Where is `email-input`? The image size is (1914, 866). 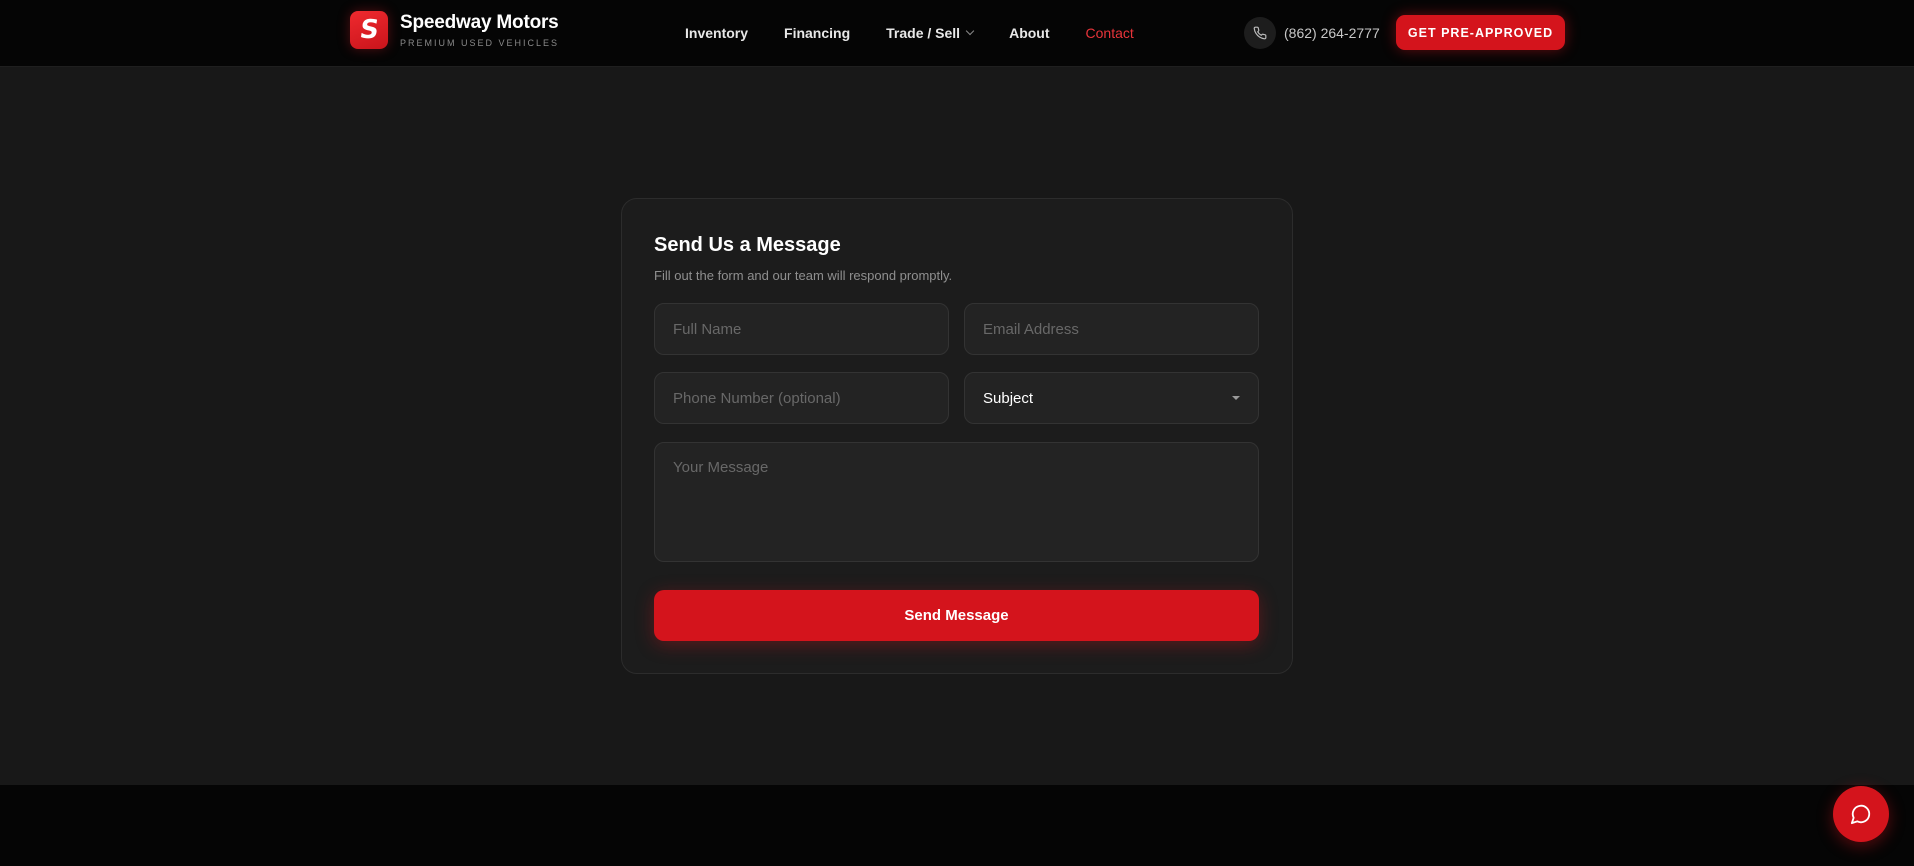
email-input is located at coordinates (1111, 329).